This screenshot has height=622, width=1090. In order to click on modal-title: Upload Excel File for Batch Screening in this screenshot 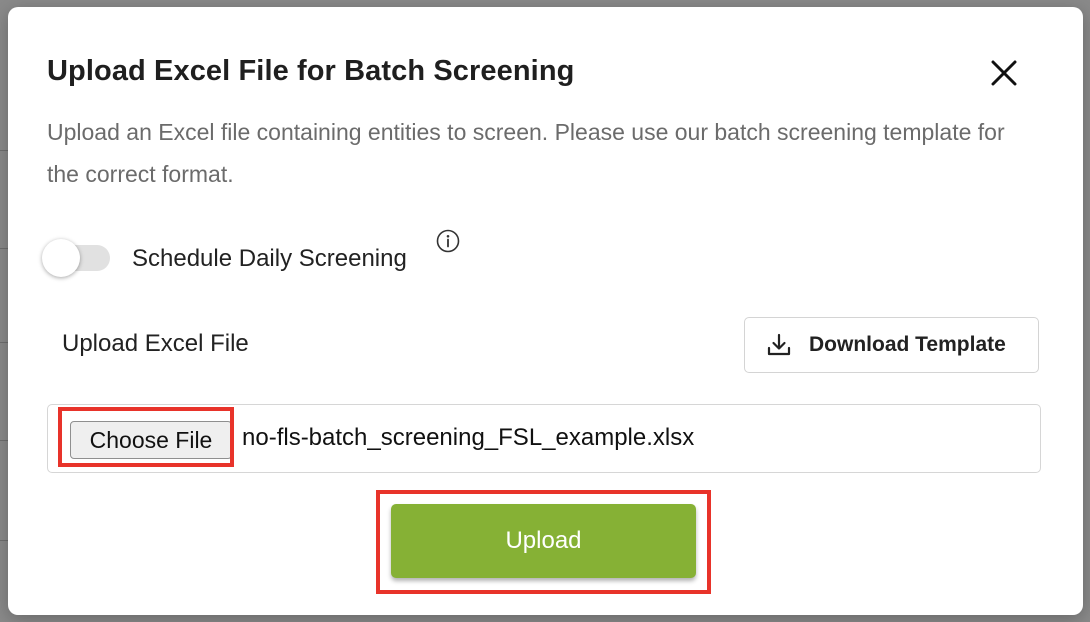, I will do `click(311, 71)`.